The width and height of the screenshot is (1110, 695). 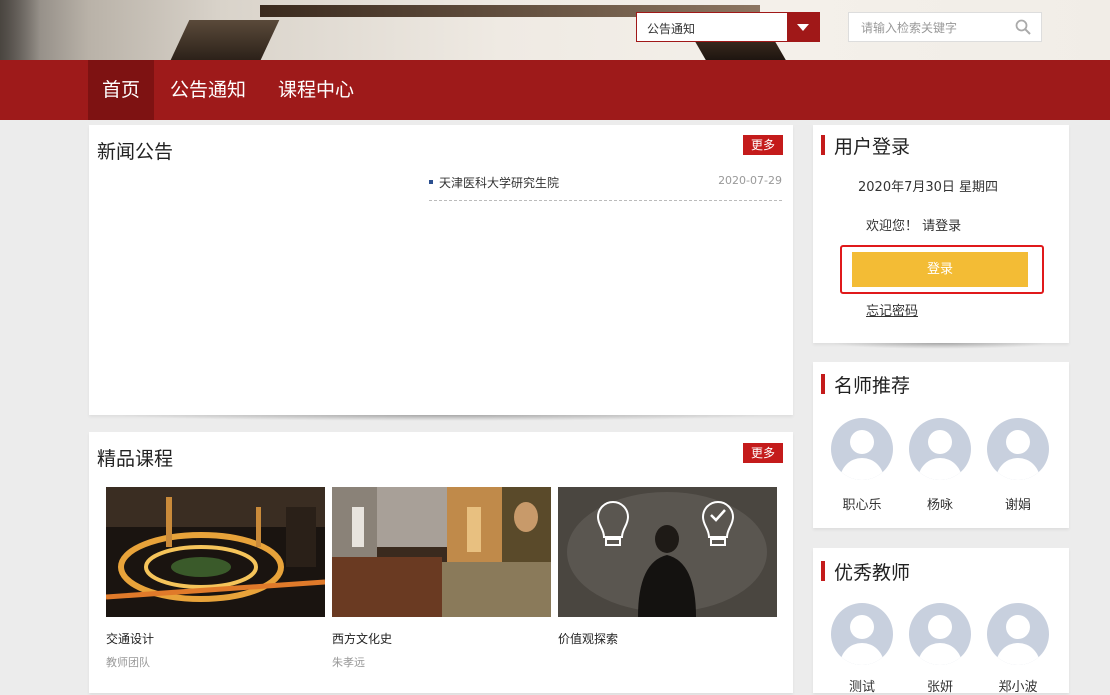 I want to click on courses-more-button: 更多, so click(x=763, y=453).